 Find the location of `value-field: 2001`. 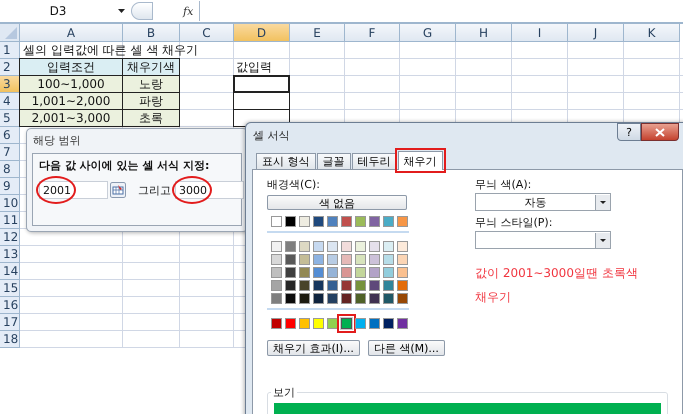

value-field: 2001 is located at coordinates (73, 190).